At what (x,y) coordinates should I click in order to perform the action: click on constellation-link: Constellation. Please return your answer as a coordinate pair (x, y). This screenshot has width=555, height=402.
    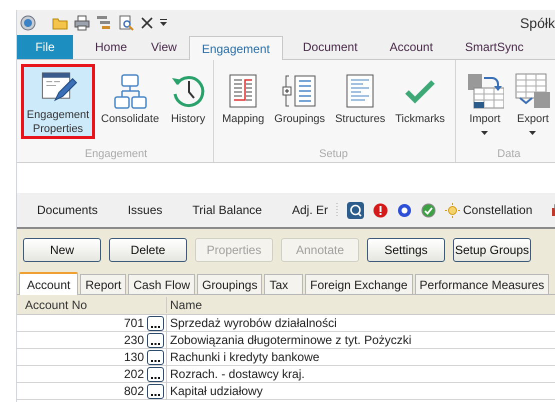
    Looking at the image, I should click on (497, 210).